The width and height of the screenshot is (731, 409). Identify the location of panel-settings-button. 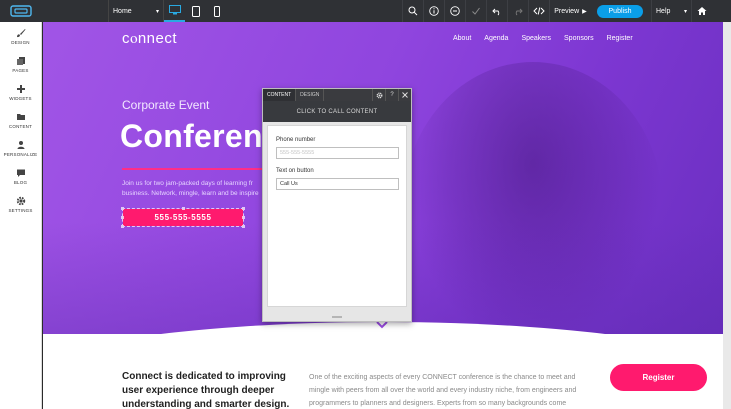
(378, 95).